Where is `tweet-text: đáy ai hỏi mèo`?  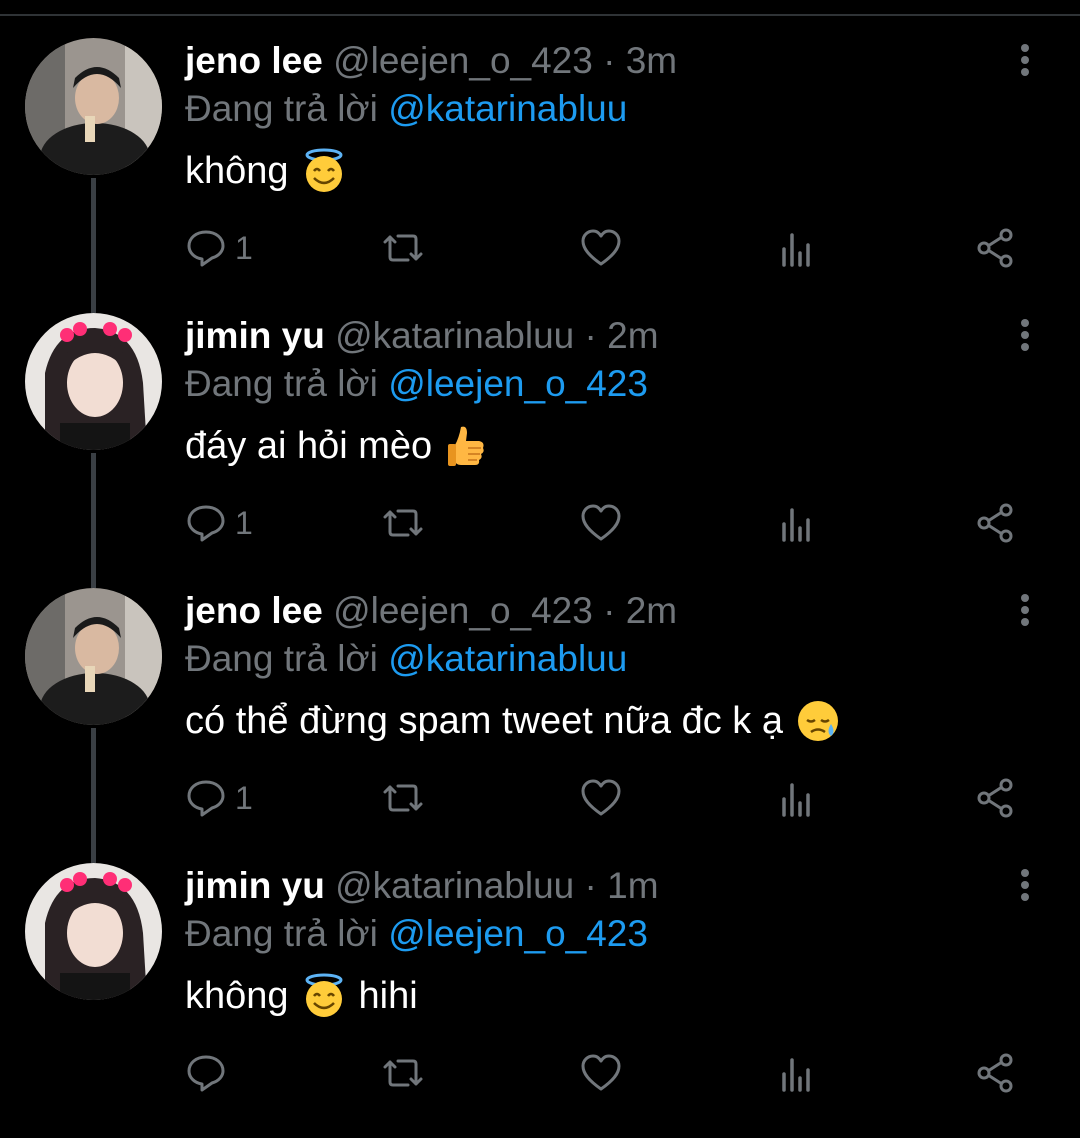
tweet-text: đáy ai hỏi mèo is located at coordinates (337, 446).